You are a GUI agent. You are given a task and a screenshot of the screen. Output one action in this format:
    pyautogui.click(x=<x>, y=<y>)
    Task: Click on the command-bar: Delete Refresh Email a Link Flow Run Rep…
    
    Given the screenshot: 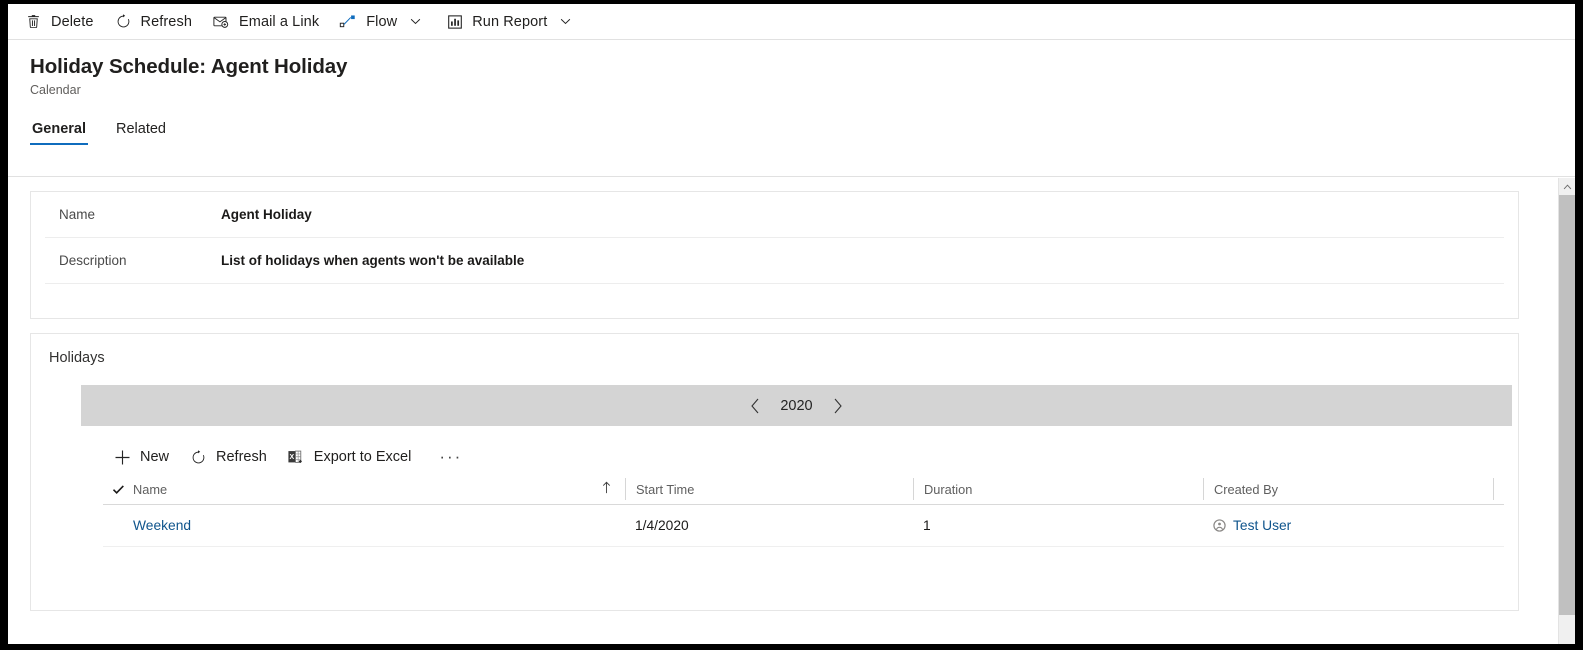 What is the action you would take?
    pyautogui.click(x=791, y=22)
    